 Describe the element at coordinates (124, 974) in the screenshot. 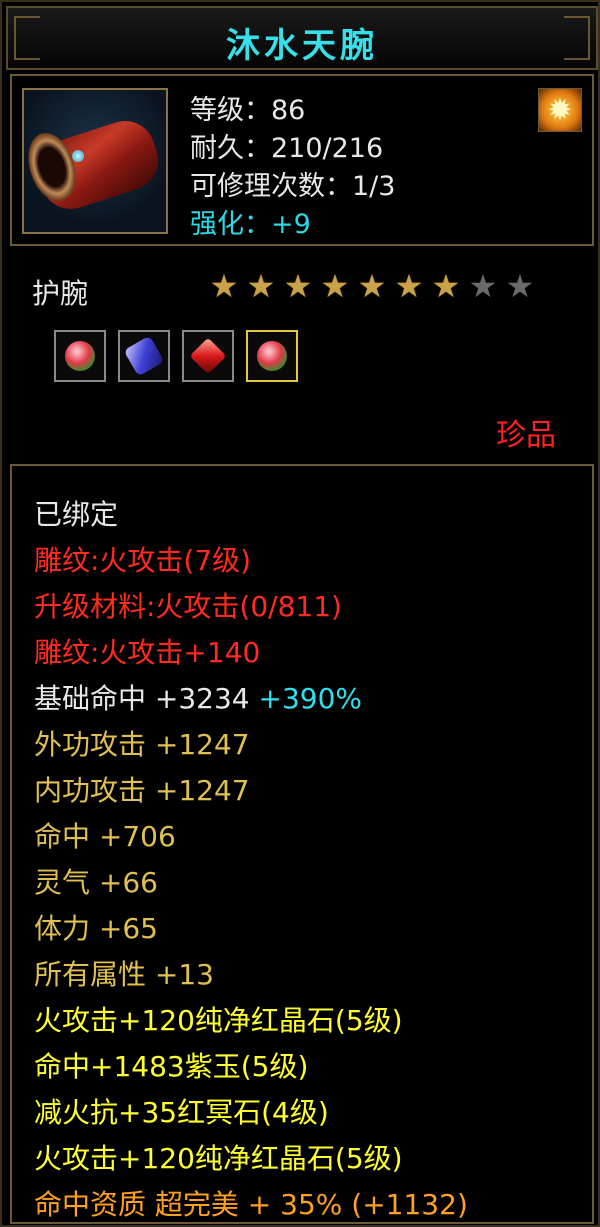

I see `all-attributes-line: 所有属性 +13` at that location.